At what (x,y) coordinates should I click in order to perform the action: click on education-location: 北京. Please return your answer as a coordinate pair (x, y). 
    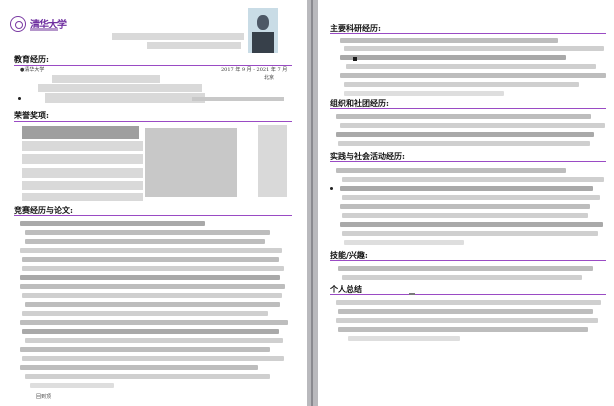
    Looking at the image, I should click on (269, 78).